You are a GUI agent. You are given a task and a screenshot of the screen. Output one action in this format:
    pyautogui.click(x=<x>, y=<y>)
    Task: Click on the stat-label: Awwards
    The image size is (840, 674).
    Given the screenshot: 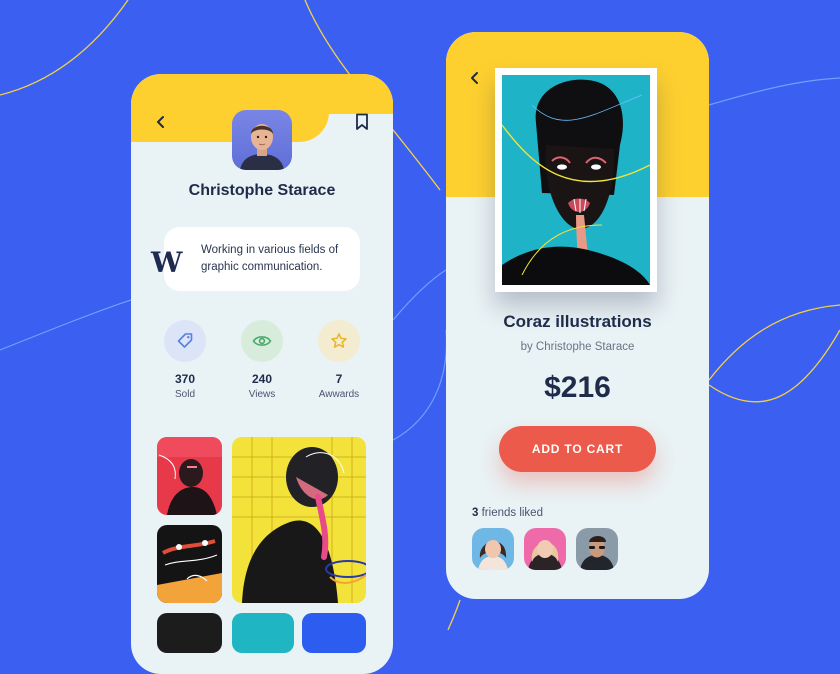 What is the action you would take?
    pyautogui.click(x=339, y=394)
    